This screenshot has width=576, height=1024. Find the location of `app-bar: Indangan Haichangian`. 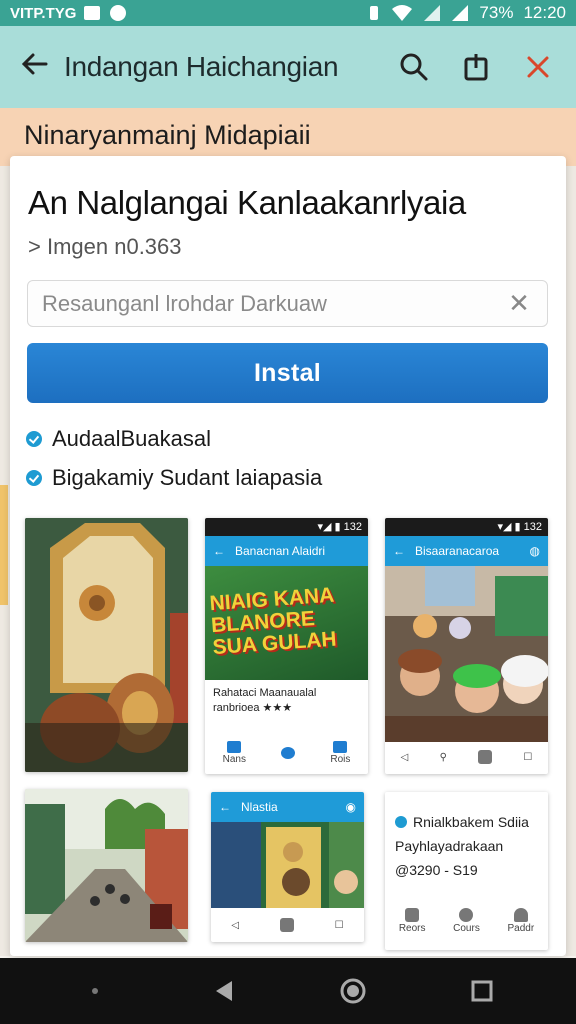

app-bar: Indangan Haichangian is located at coordinates (288, 67).